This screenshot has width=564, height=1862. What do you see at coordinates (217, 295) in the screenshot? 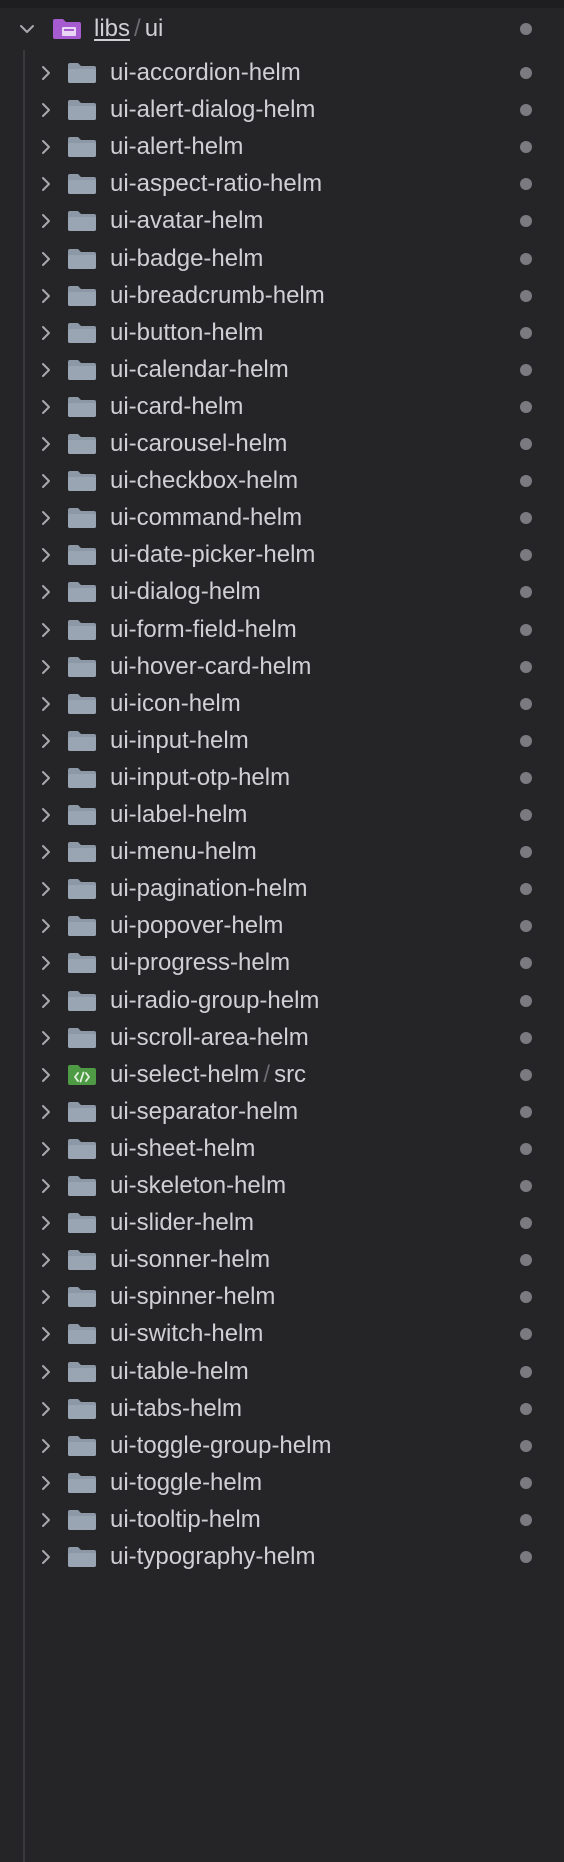
I see `tree-item-label: ui-breadcrumb-helm` at bounding box center [217, 295].